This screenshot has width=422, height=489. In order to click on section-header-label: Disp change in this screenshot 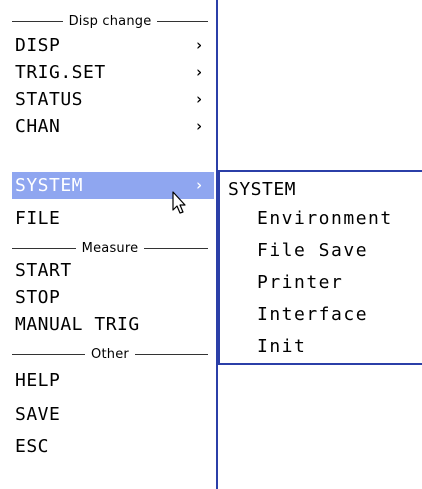, I will do `click(110, 21)`.